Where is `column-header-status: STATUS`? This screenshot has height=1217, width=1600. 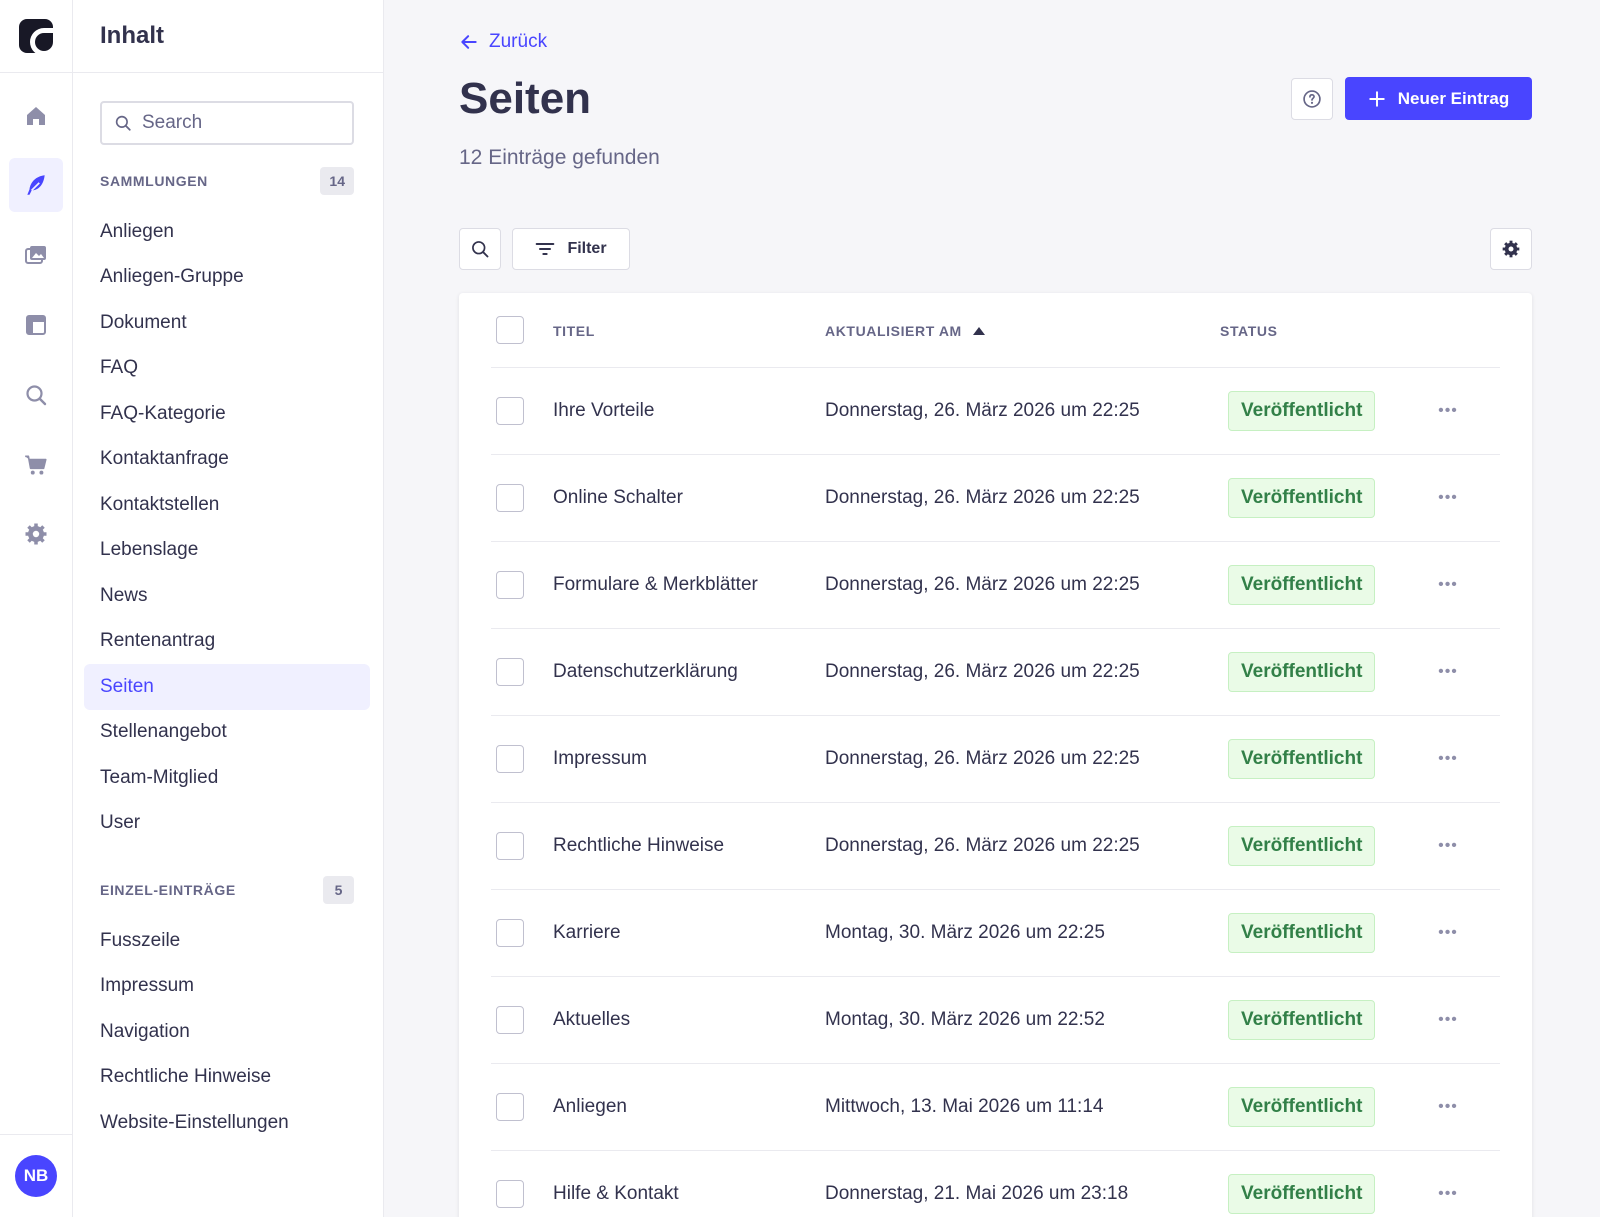
column-header-status: STATUS is located at coordinates (1249, 331).